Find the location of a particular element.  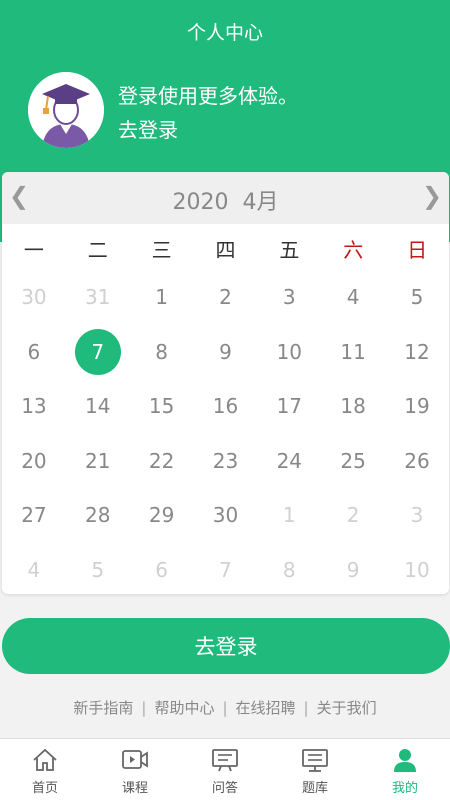

login-button: 去登录 is located at coordinates (226, 646).